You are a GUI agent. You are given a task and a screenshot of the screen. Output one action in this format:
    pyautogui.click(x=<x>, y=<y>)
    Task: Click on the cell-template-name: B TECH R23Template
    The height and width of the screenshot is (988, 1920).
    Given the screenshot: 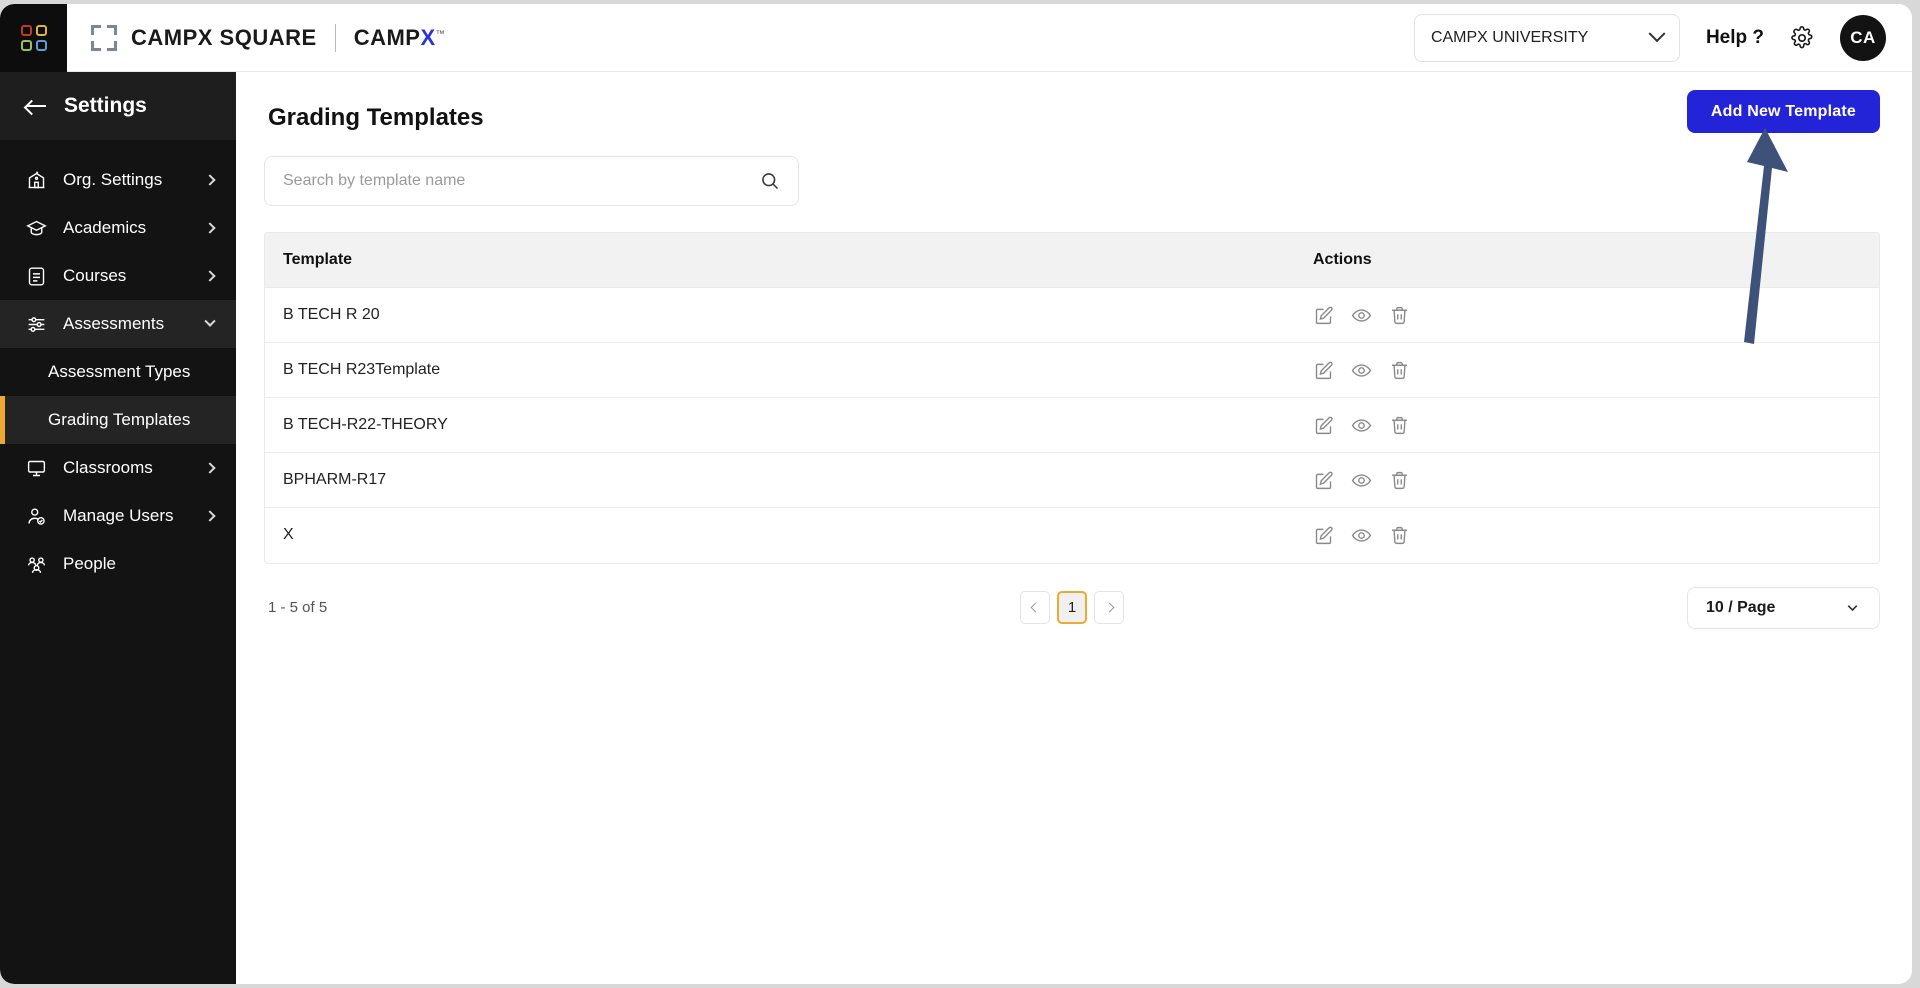 What is the action you would take?
    pyautogui.click(x=780, y=370)
    